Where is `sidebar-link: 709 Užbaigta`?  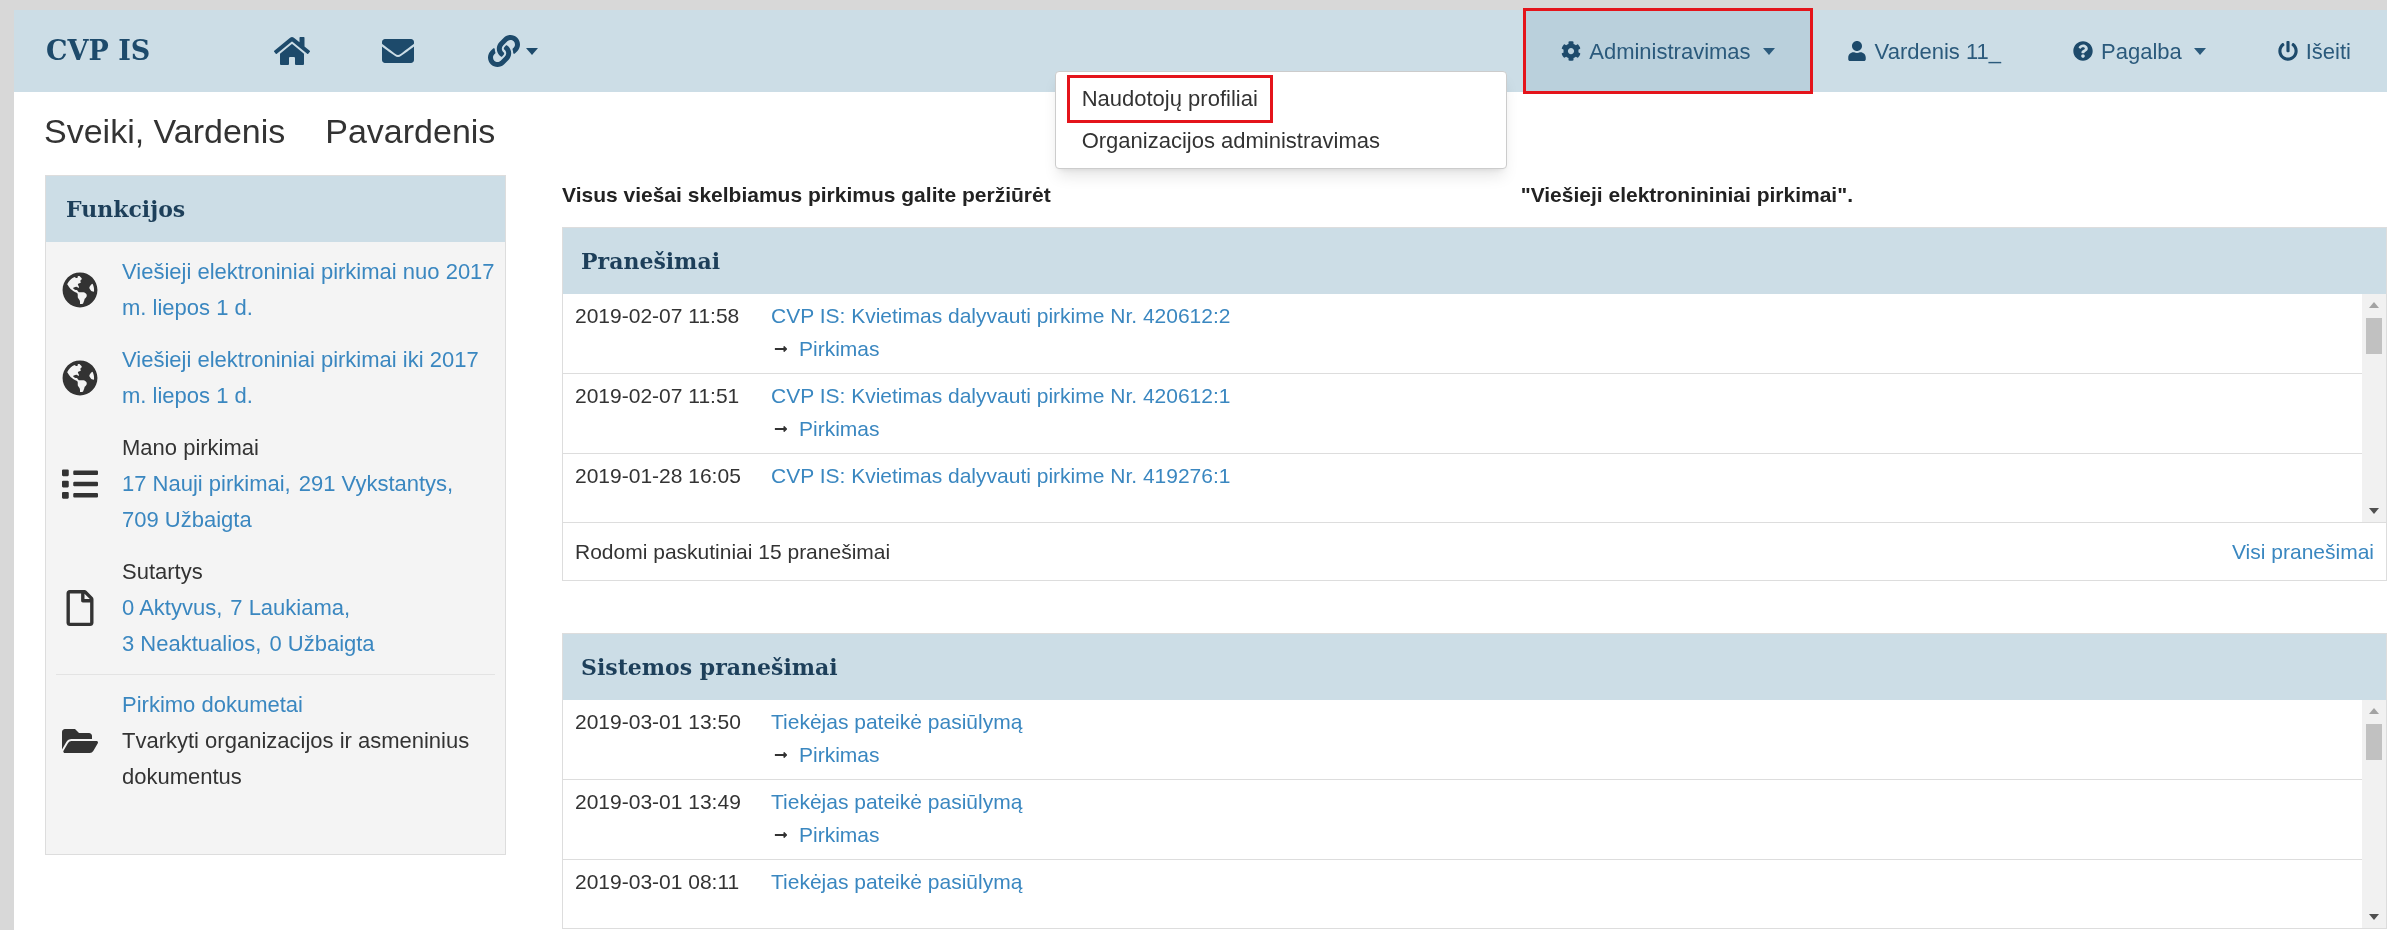
sidebar-link: 709 Užbaigta is located at coordinates (187, 520).